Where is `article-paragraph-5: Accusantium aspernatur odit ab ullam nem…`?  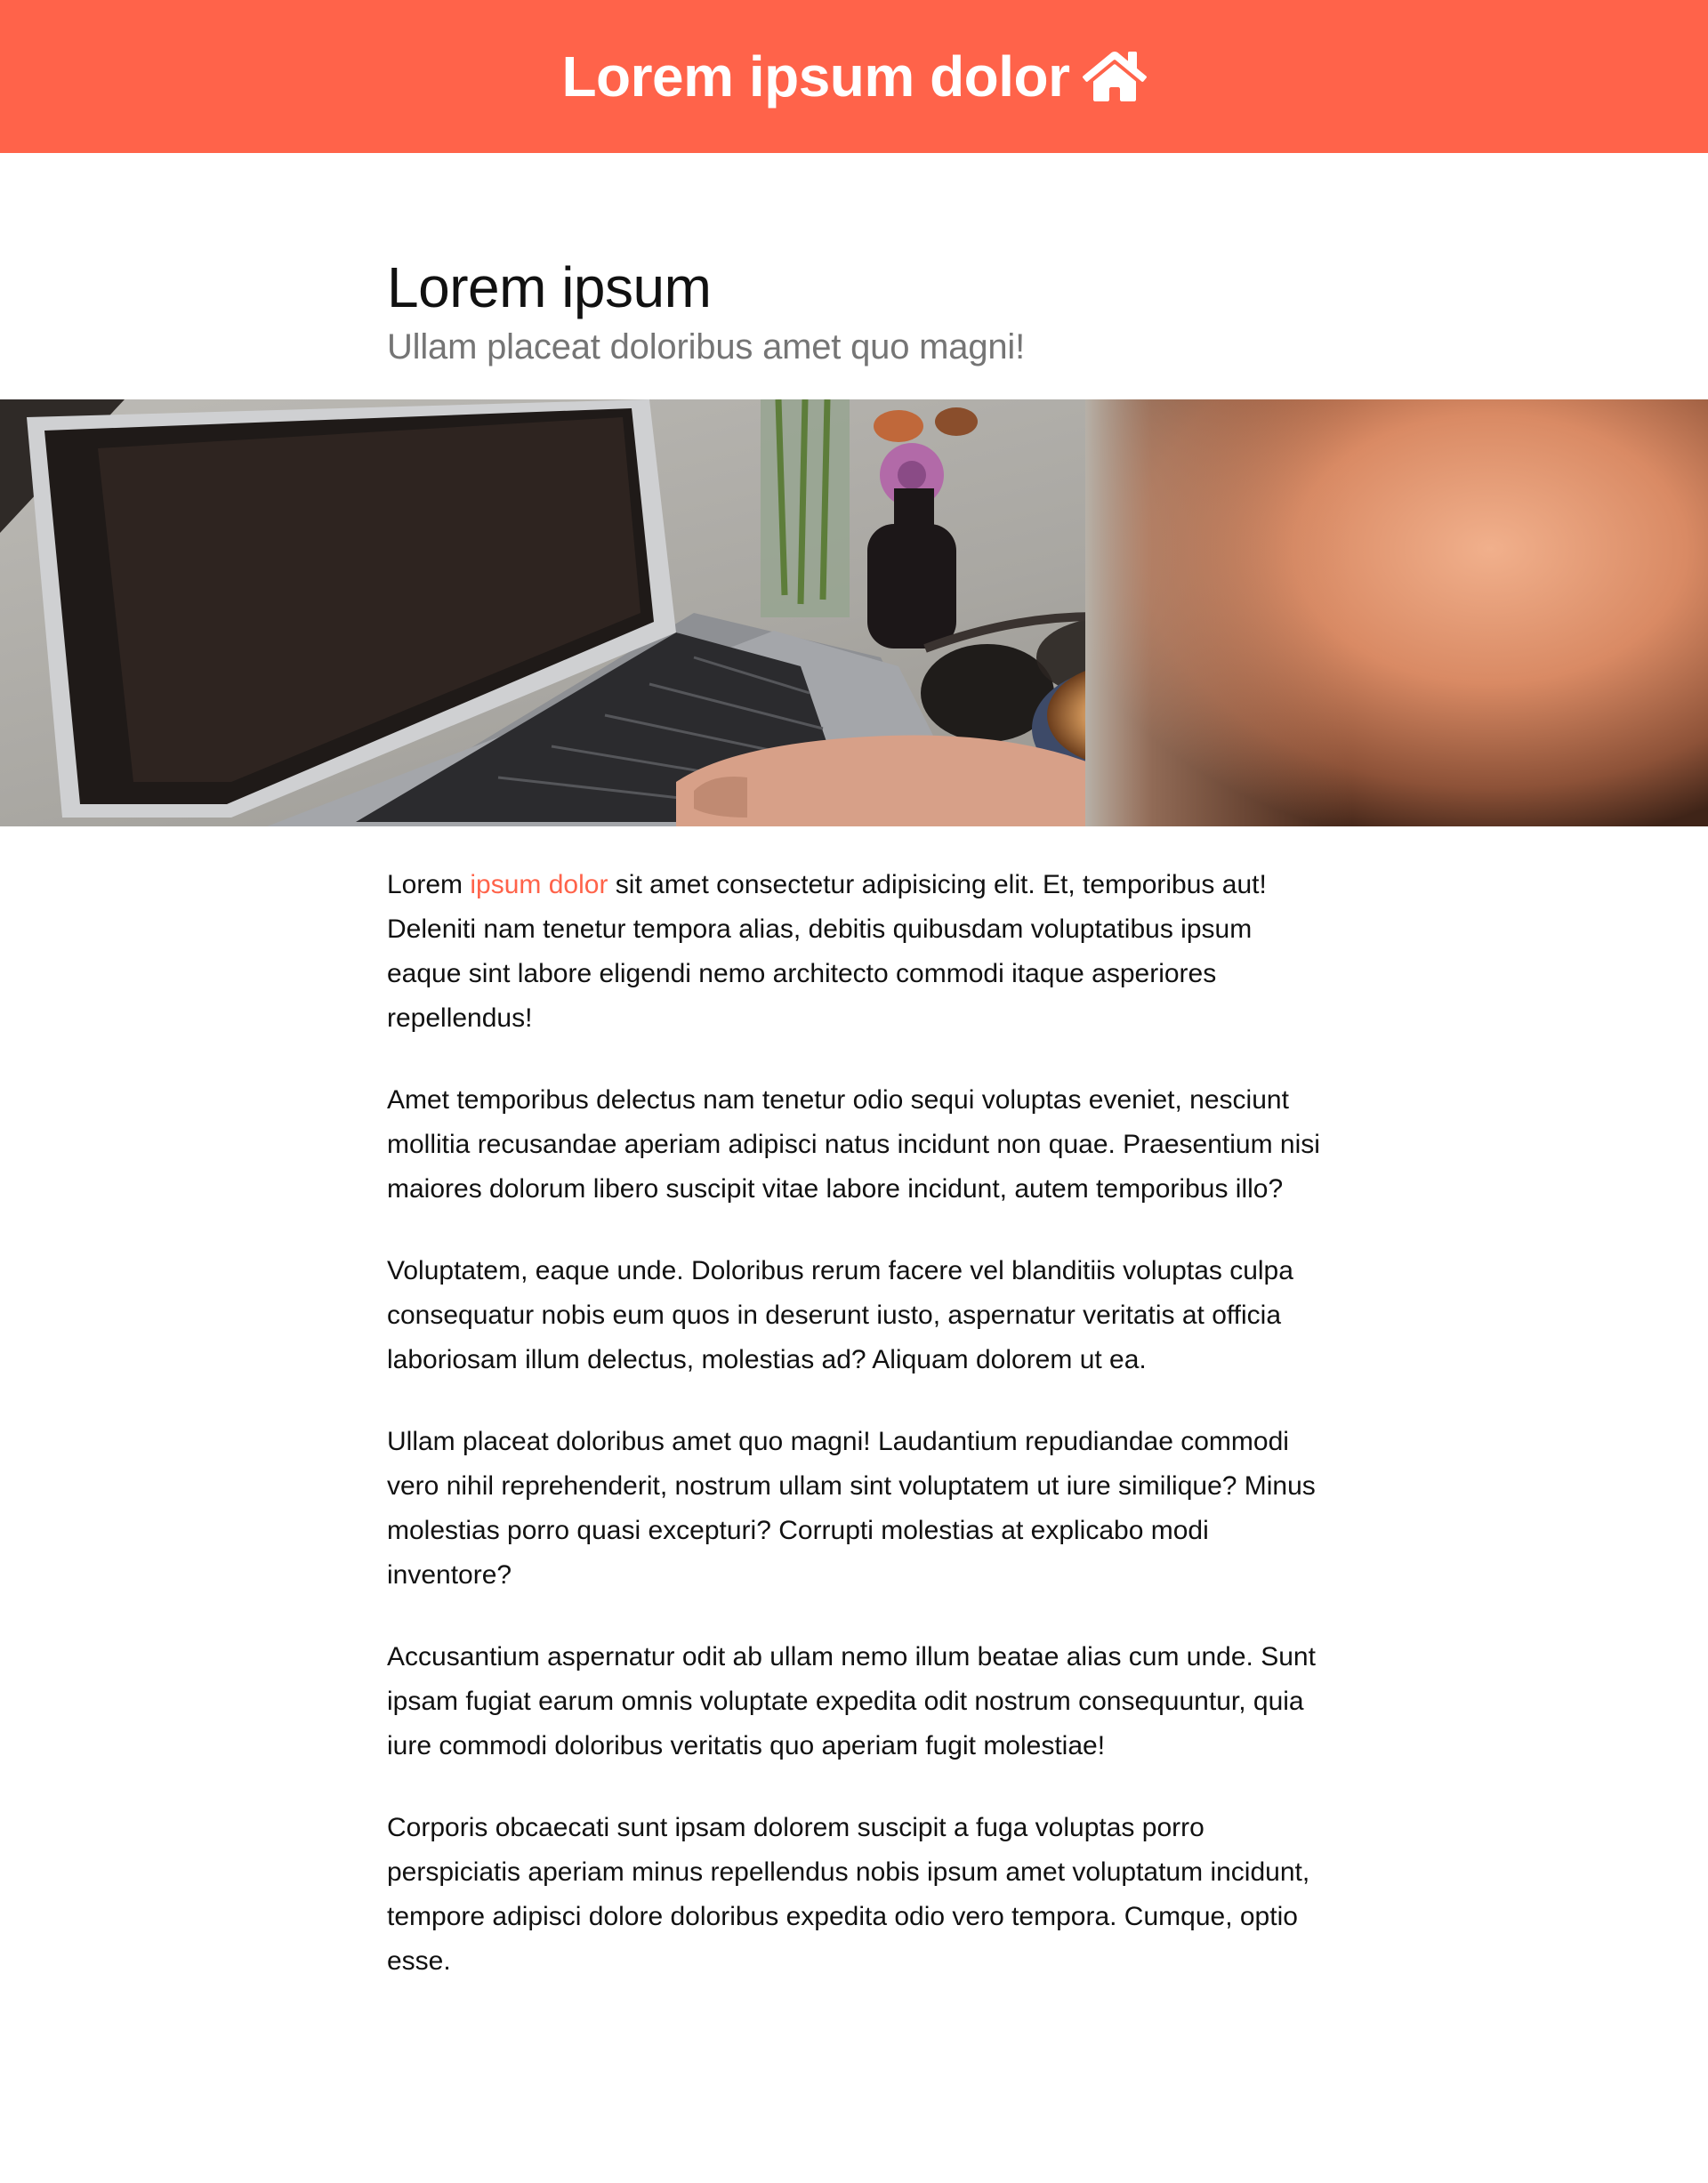 article-paragraph-5: Accusantium aspernatur odit ab ullam nem… is located at coordinates (851, 1701).